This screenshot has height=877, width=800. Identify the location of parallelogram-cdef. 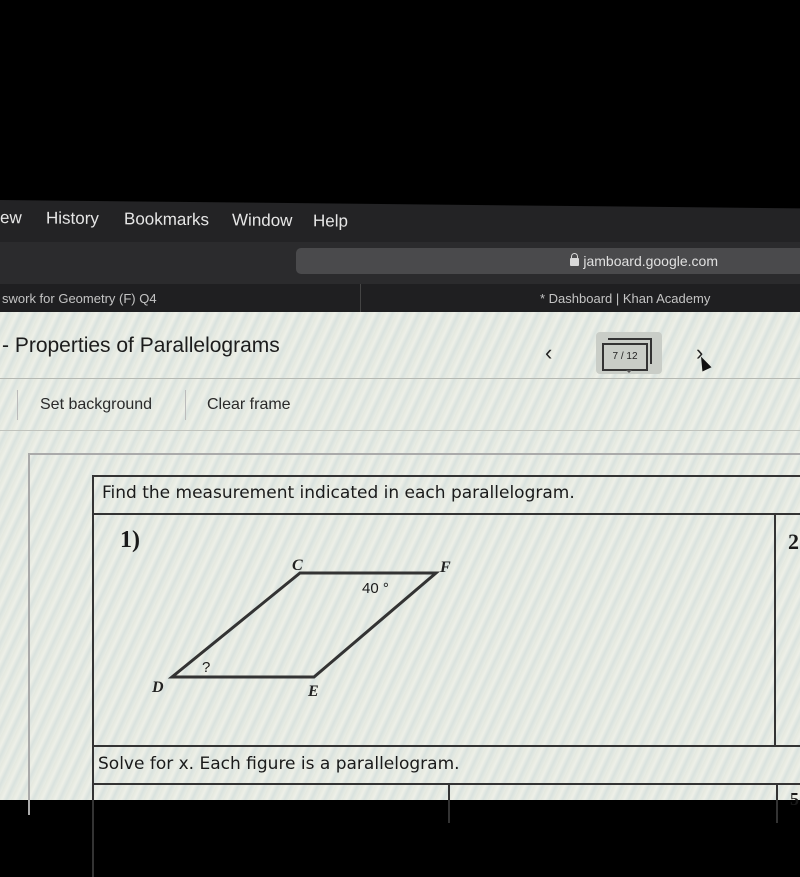
(304, 625).